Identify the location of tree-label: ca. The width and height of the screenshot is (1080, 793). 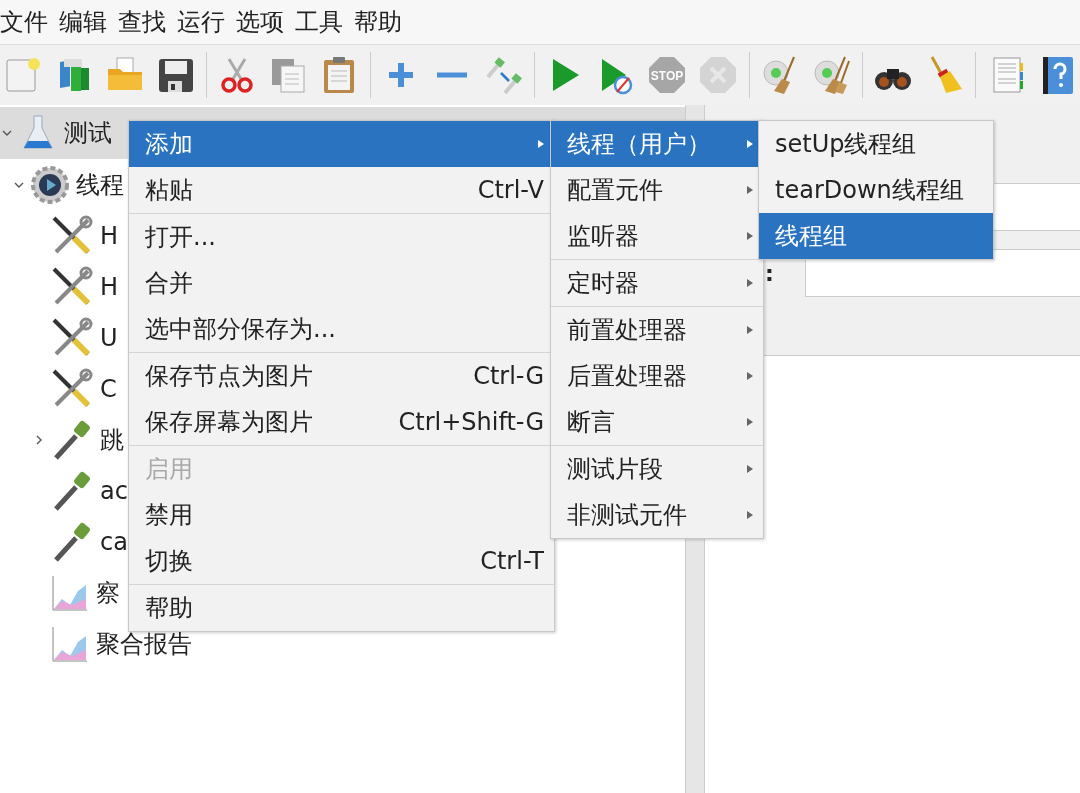
(114, 541).